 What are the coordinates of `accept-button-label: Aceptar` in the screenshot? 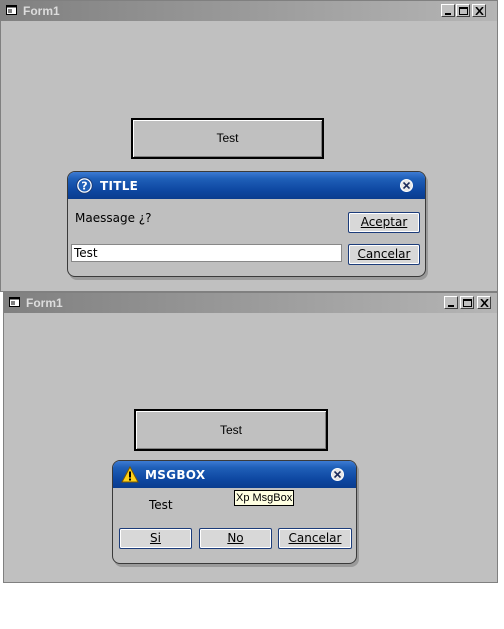 It's located at (384, 222).